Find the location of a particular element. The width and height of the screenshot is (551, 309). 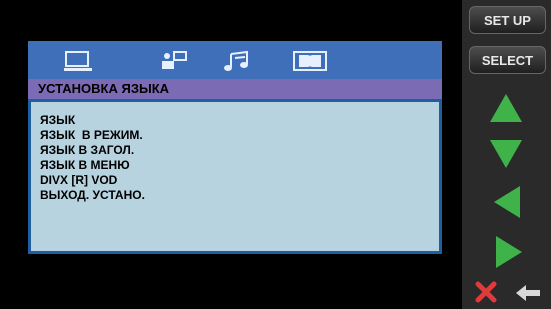

tab-bar is located at coordinates (235, 60).